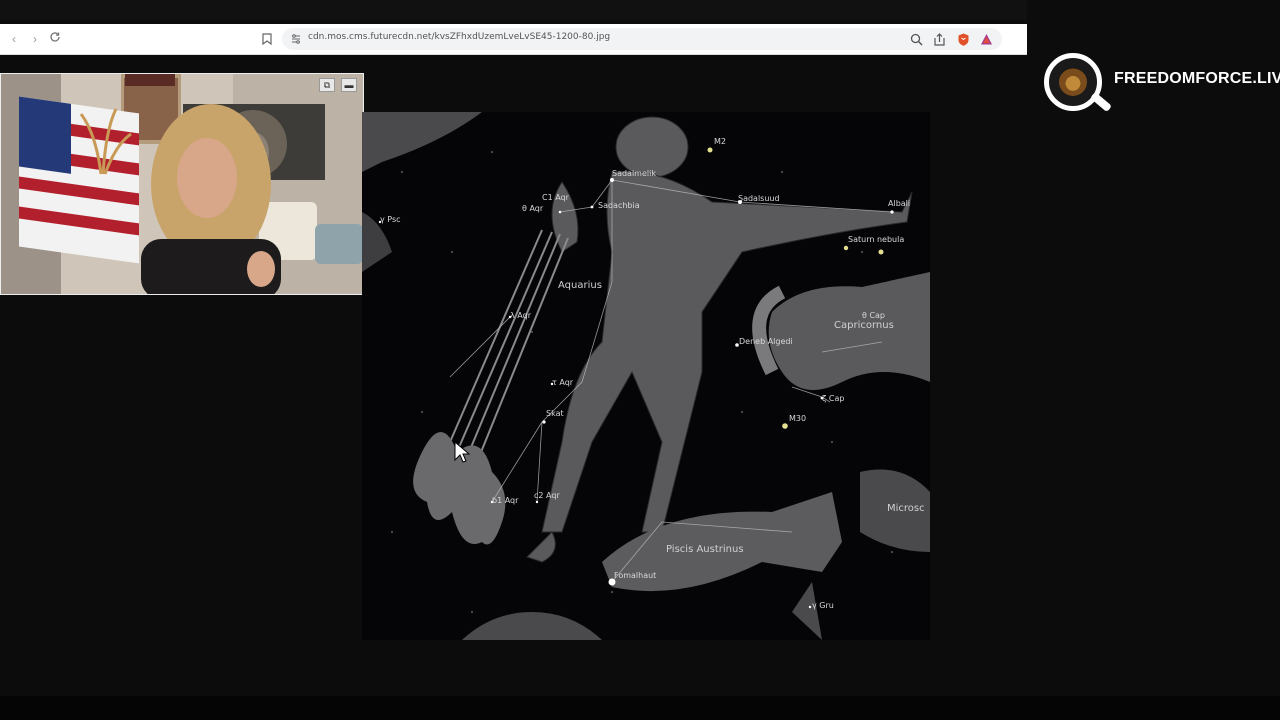  I want to click on zoom-icon, so click(916, 39).